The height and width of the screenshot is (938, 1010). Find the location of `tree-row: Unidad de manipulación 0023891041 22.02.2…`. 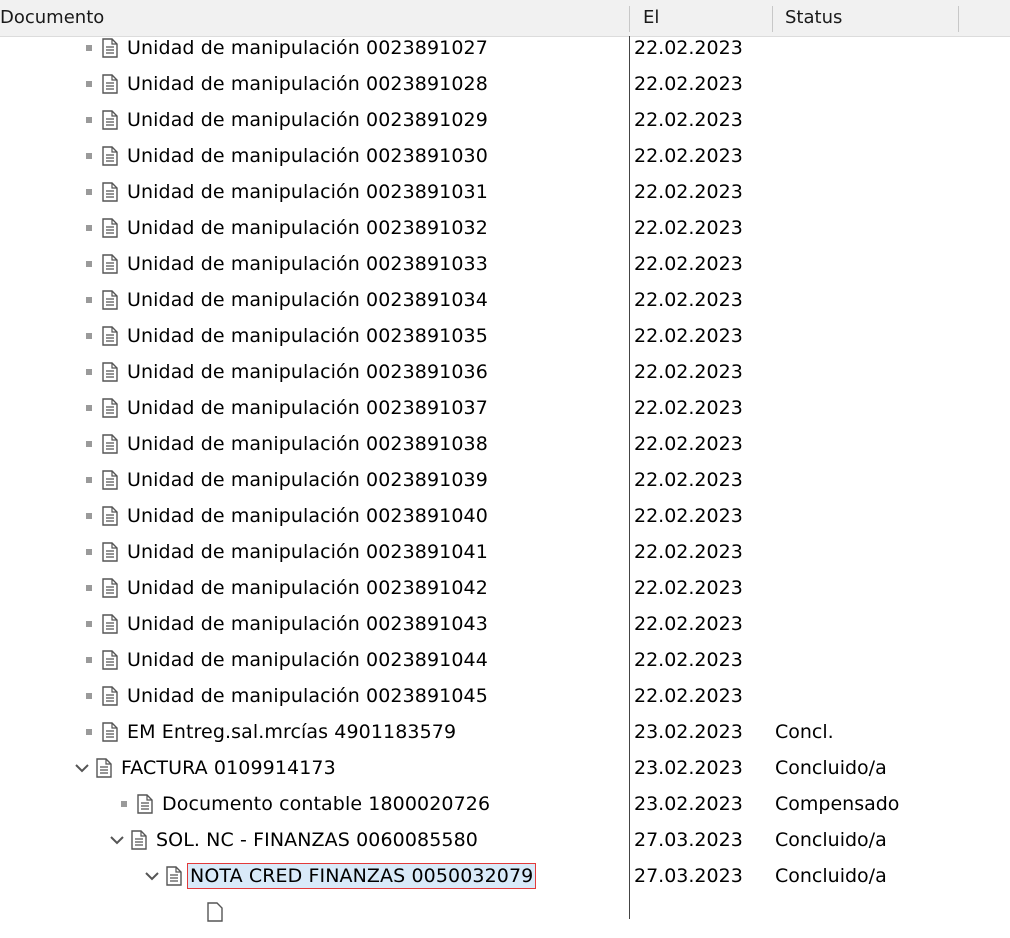

tree-row: Unidad de manipulación 0023891041 22.02.2… is located at coordinates (505, 552).